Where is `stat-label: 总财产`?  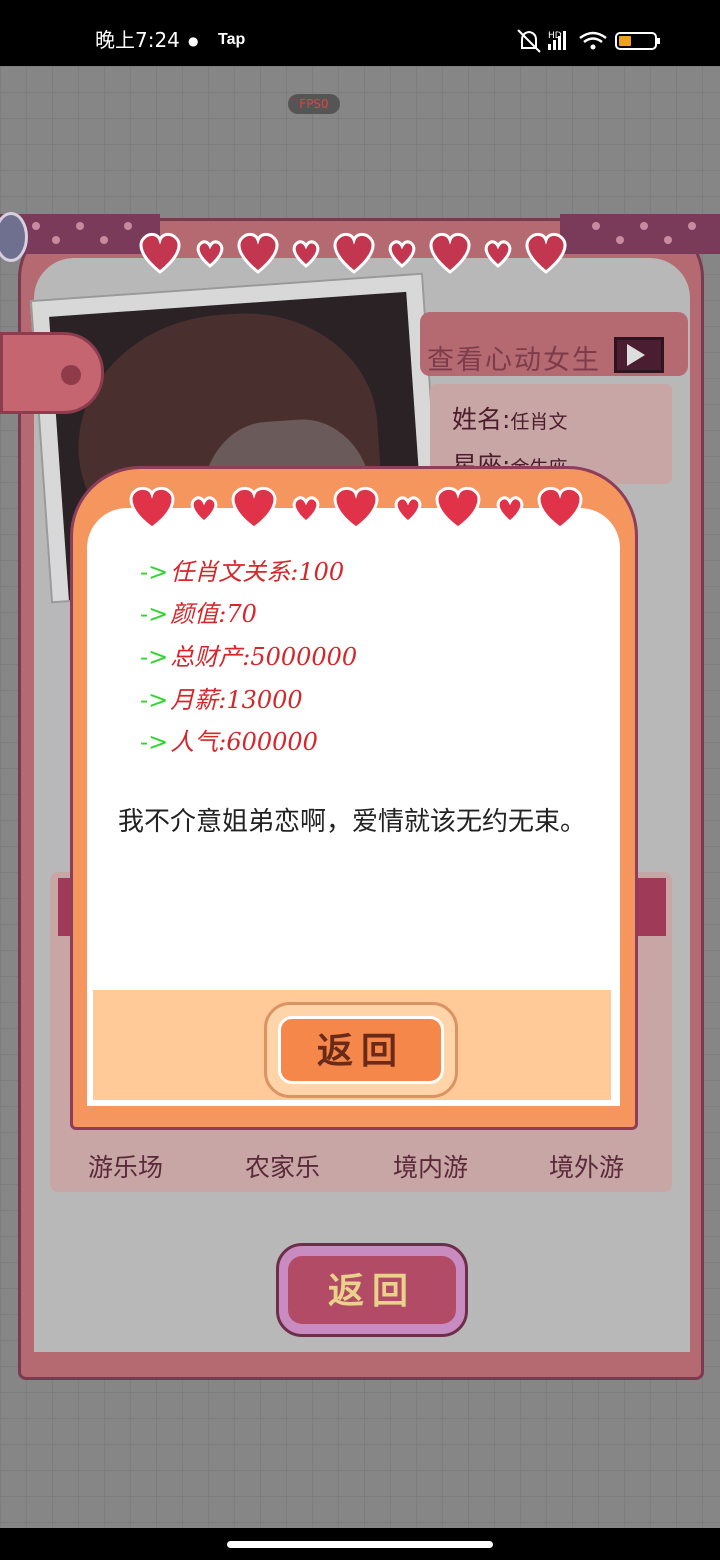 stat-label: 总财产 is located at coordinates (206, 657).